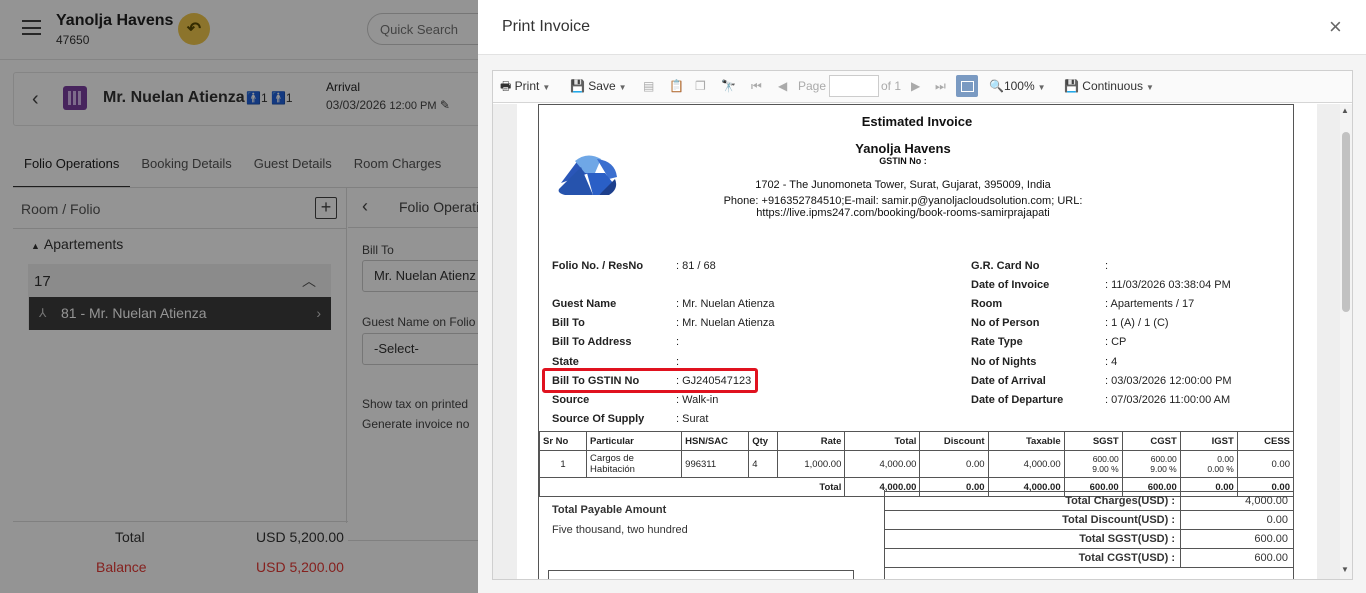  Describe the element at coordinates (1237, 501) in the screenshot. I see `summary-value: 4,000.00` at that location.